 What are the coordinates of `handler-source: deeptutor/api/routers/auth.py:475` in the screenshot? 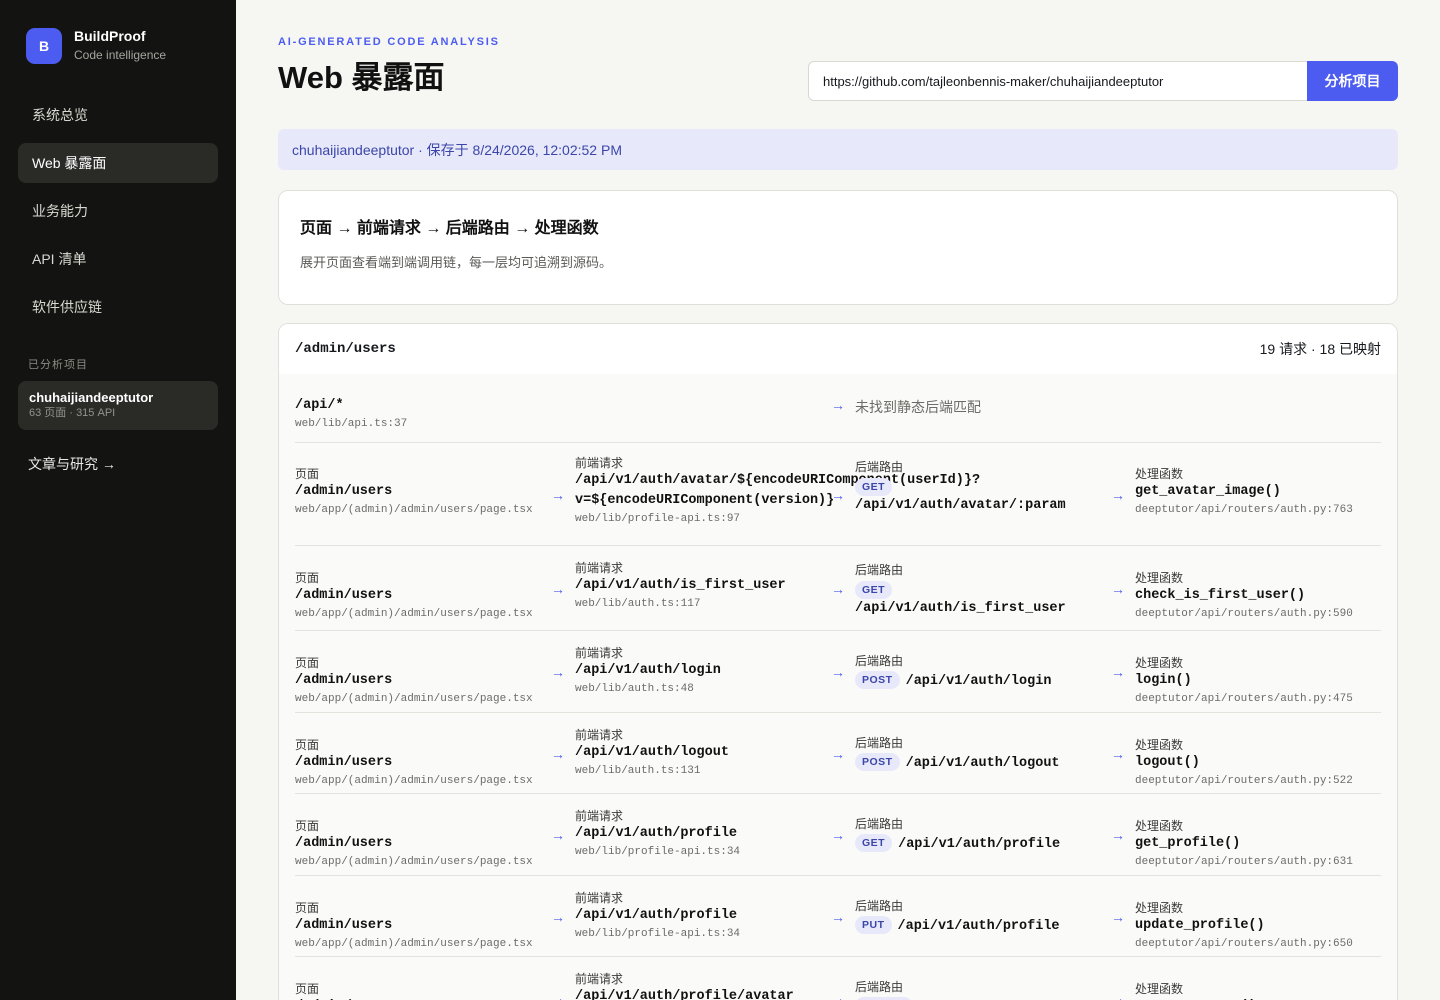 It's located at (1260, 699).